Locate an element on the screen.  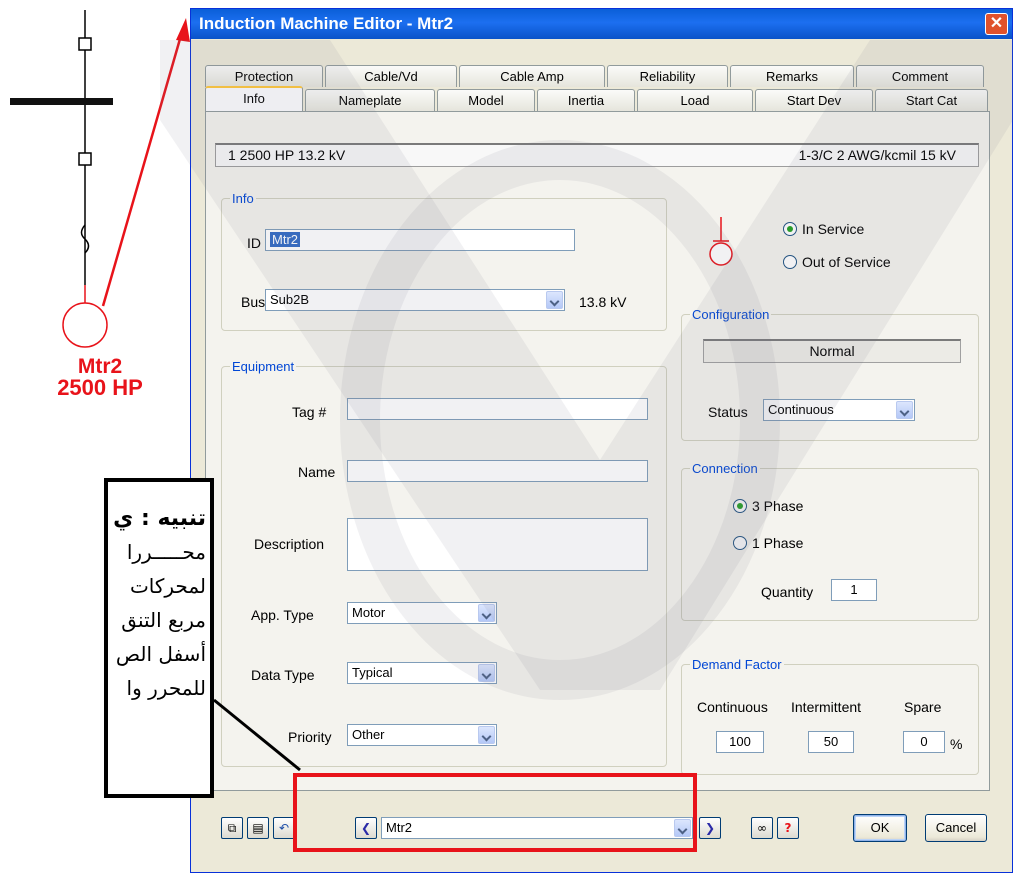
bus-bar is located at coordinates (61, 101).